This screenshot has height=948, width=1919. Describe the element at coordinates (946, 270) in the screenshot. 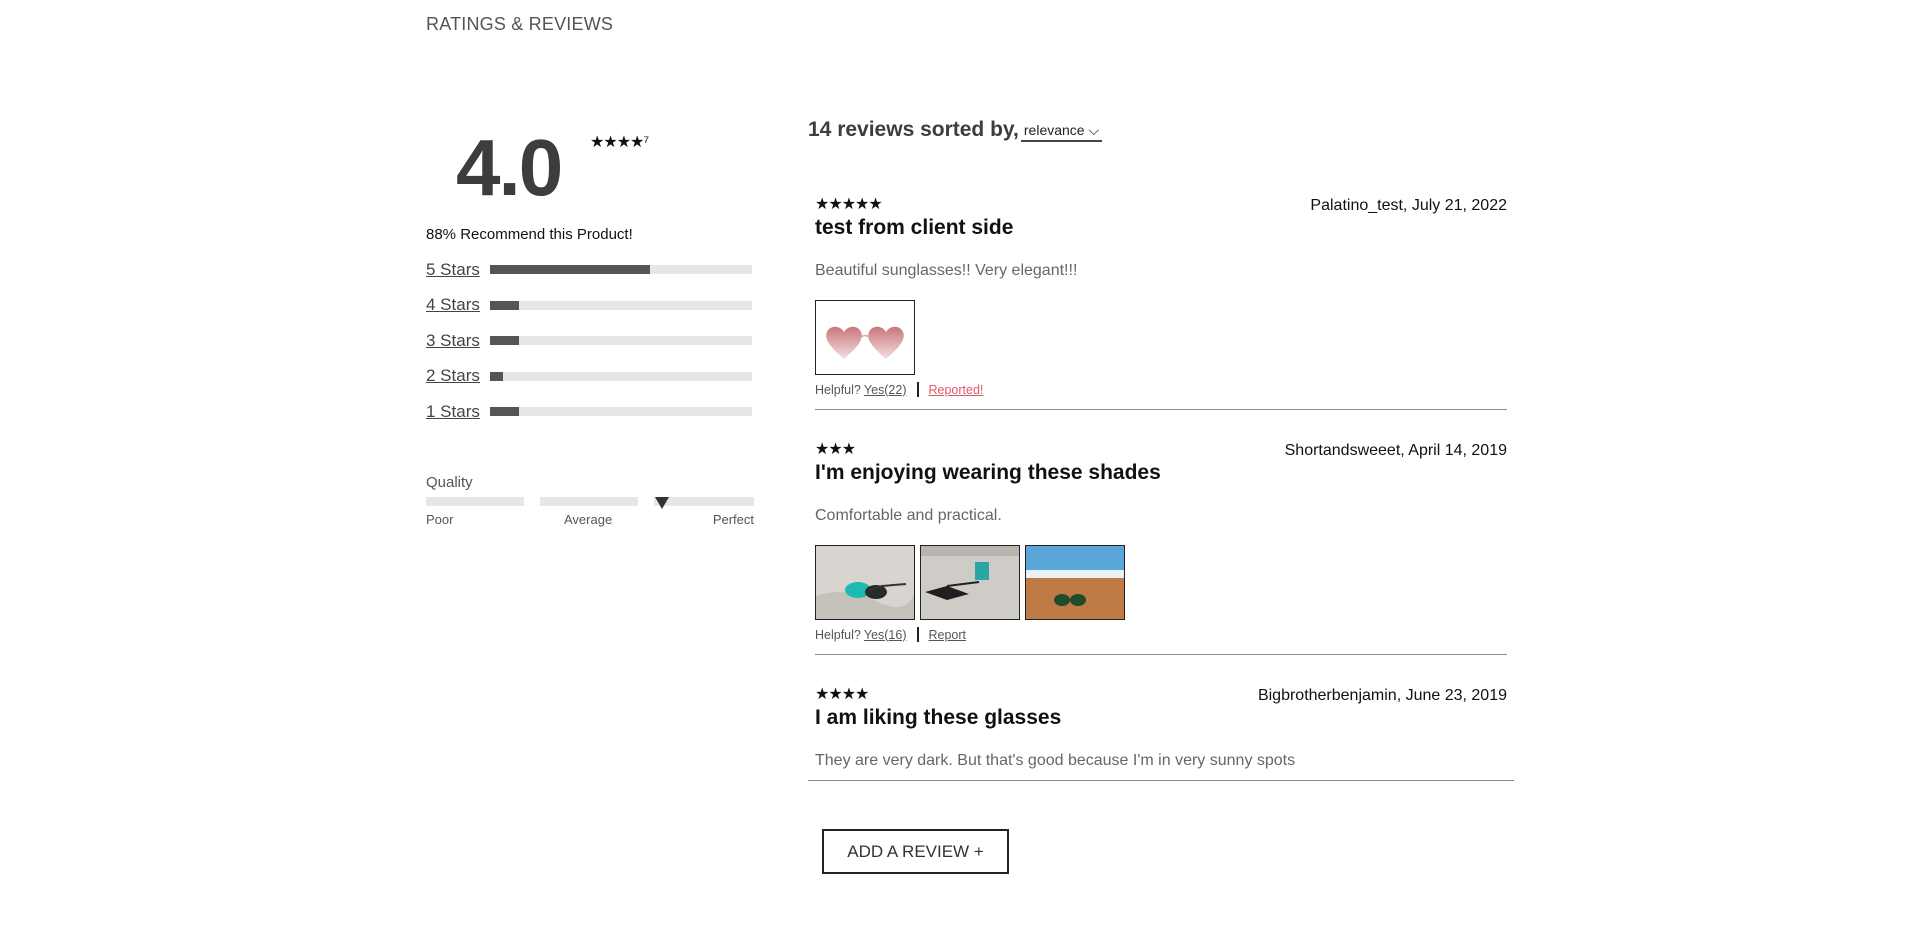

I see `review-body: Beautiful sunglasses!! Very elegant!!!` at that location.